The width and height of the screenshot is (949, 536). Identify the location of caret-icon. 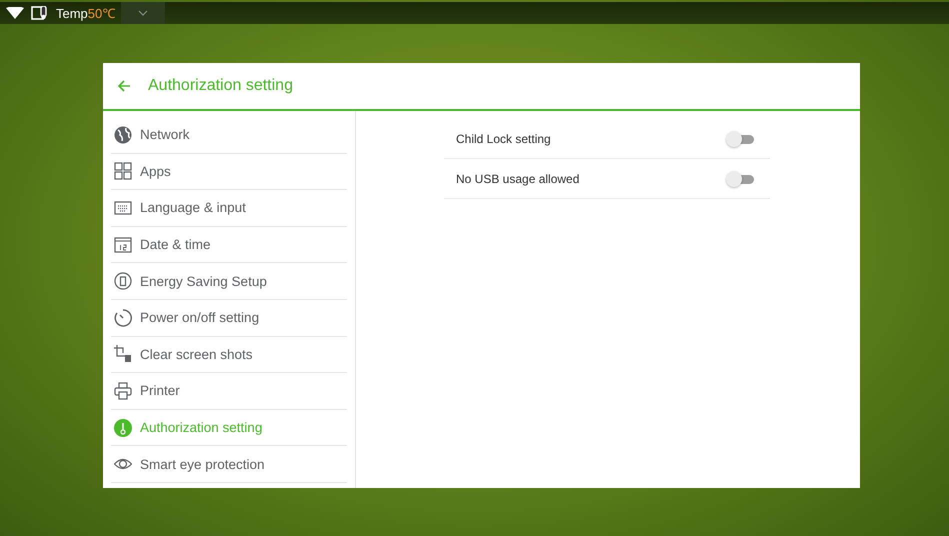
(143, 13).